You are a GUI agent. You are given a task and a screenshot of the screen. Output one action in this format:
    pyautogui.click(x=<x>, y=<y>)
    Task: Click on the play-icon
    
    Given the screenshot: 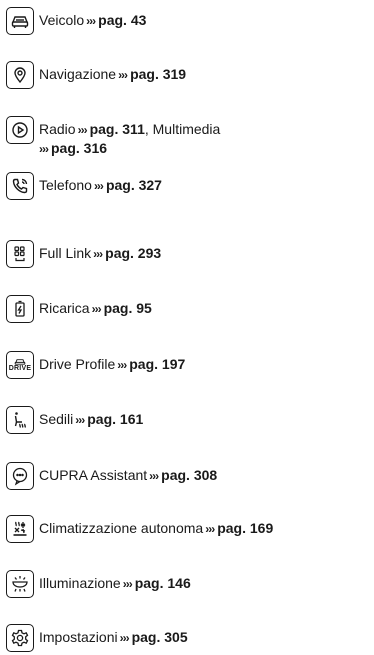 What is the action you would take?
    pyautogui.click(x=20, y=130)
    